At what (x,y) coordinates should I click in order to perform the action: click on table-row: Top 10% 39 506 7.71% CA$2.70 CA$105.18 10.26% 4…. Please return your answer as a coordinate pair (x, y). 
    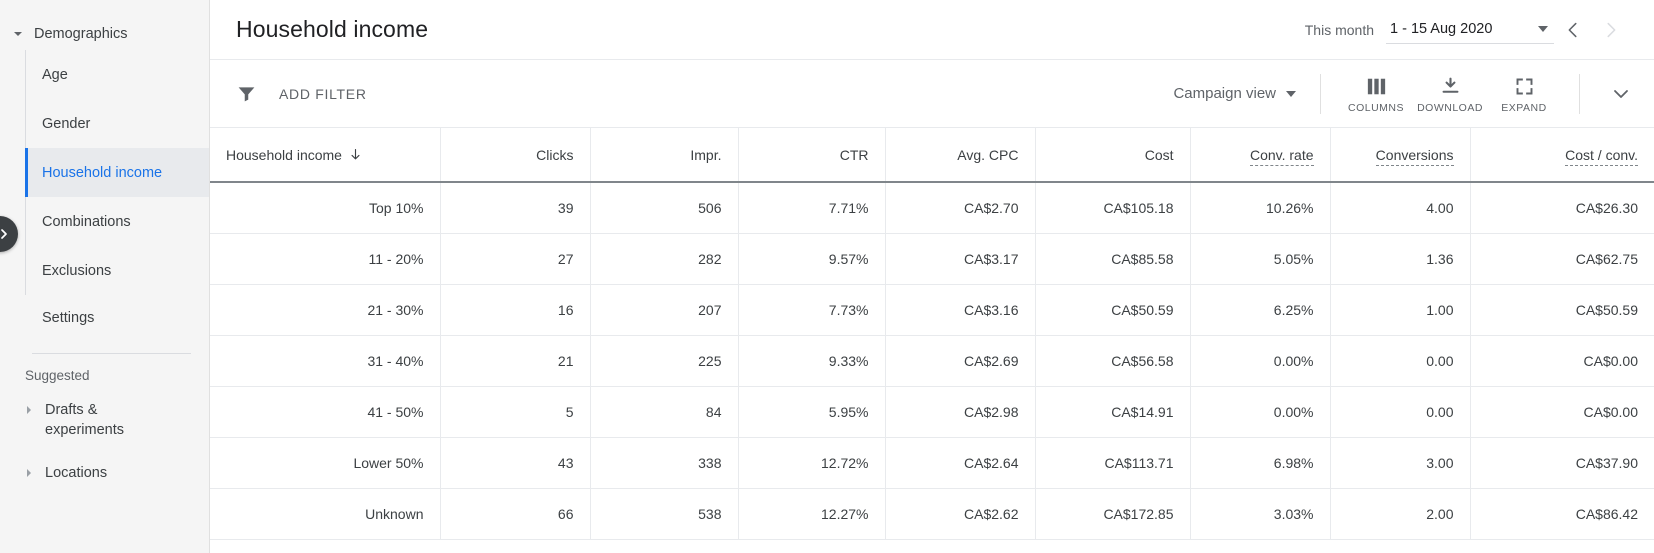
    Looking at the image, I should click on (932, 208).